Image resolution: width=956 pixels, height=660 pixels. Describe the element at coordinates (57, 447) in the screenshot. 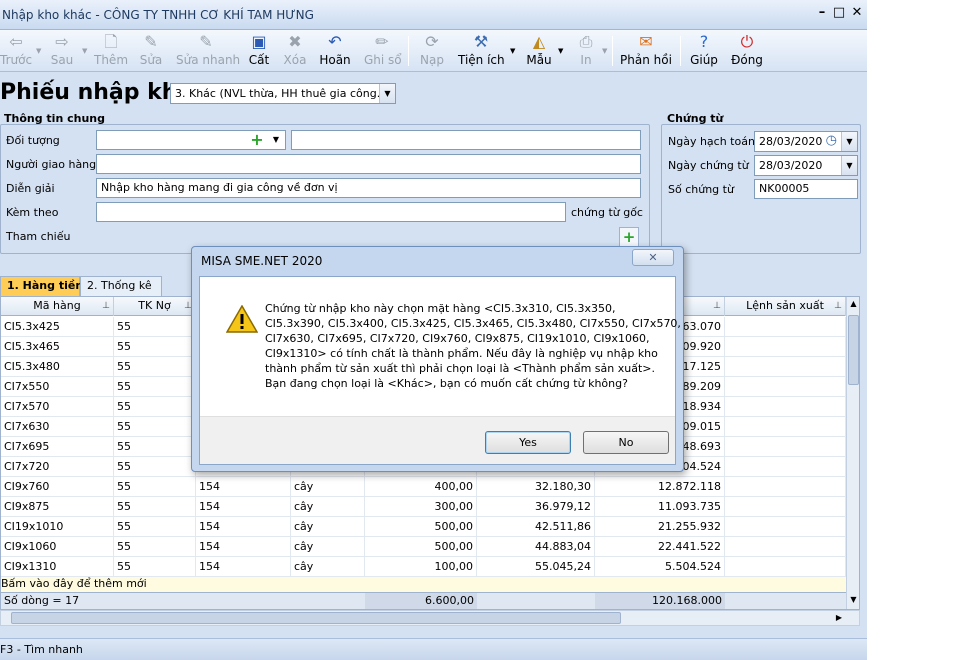

I see `cell-code: CI7x695` at that location.